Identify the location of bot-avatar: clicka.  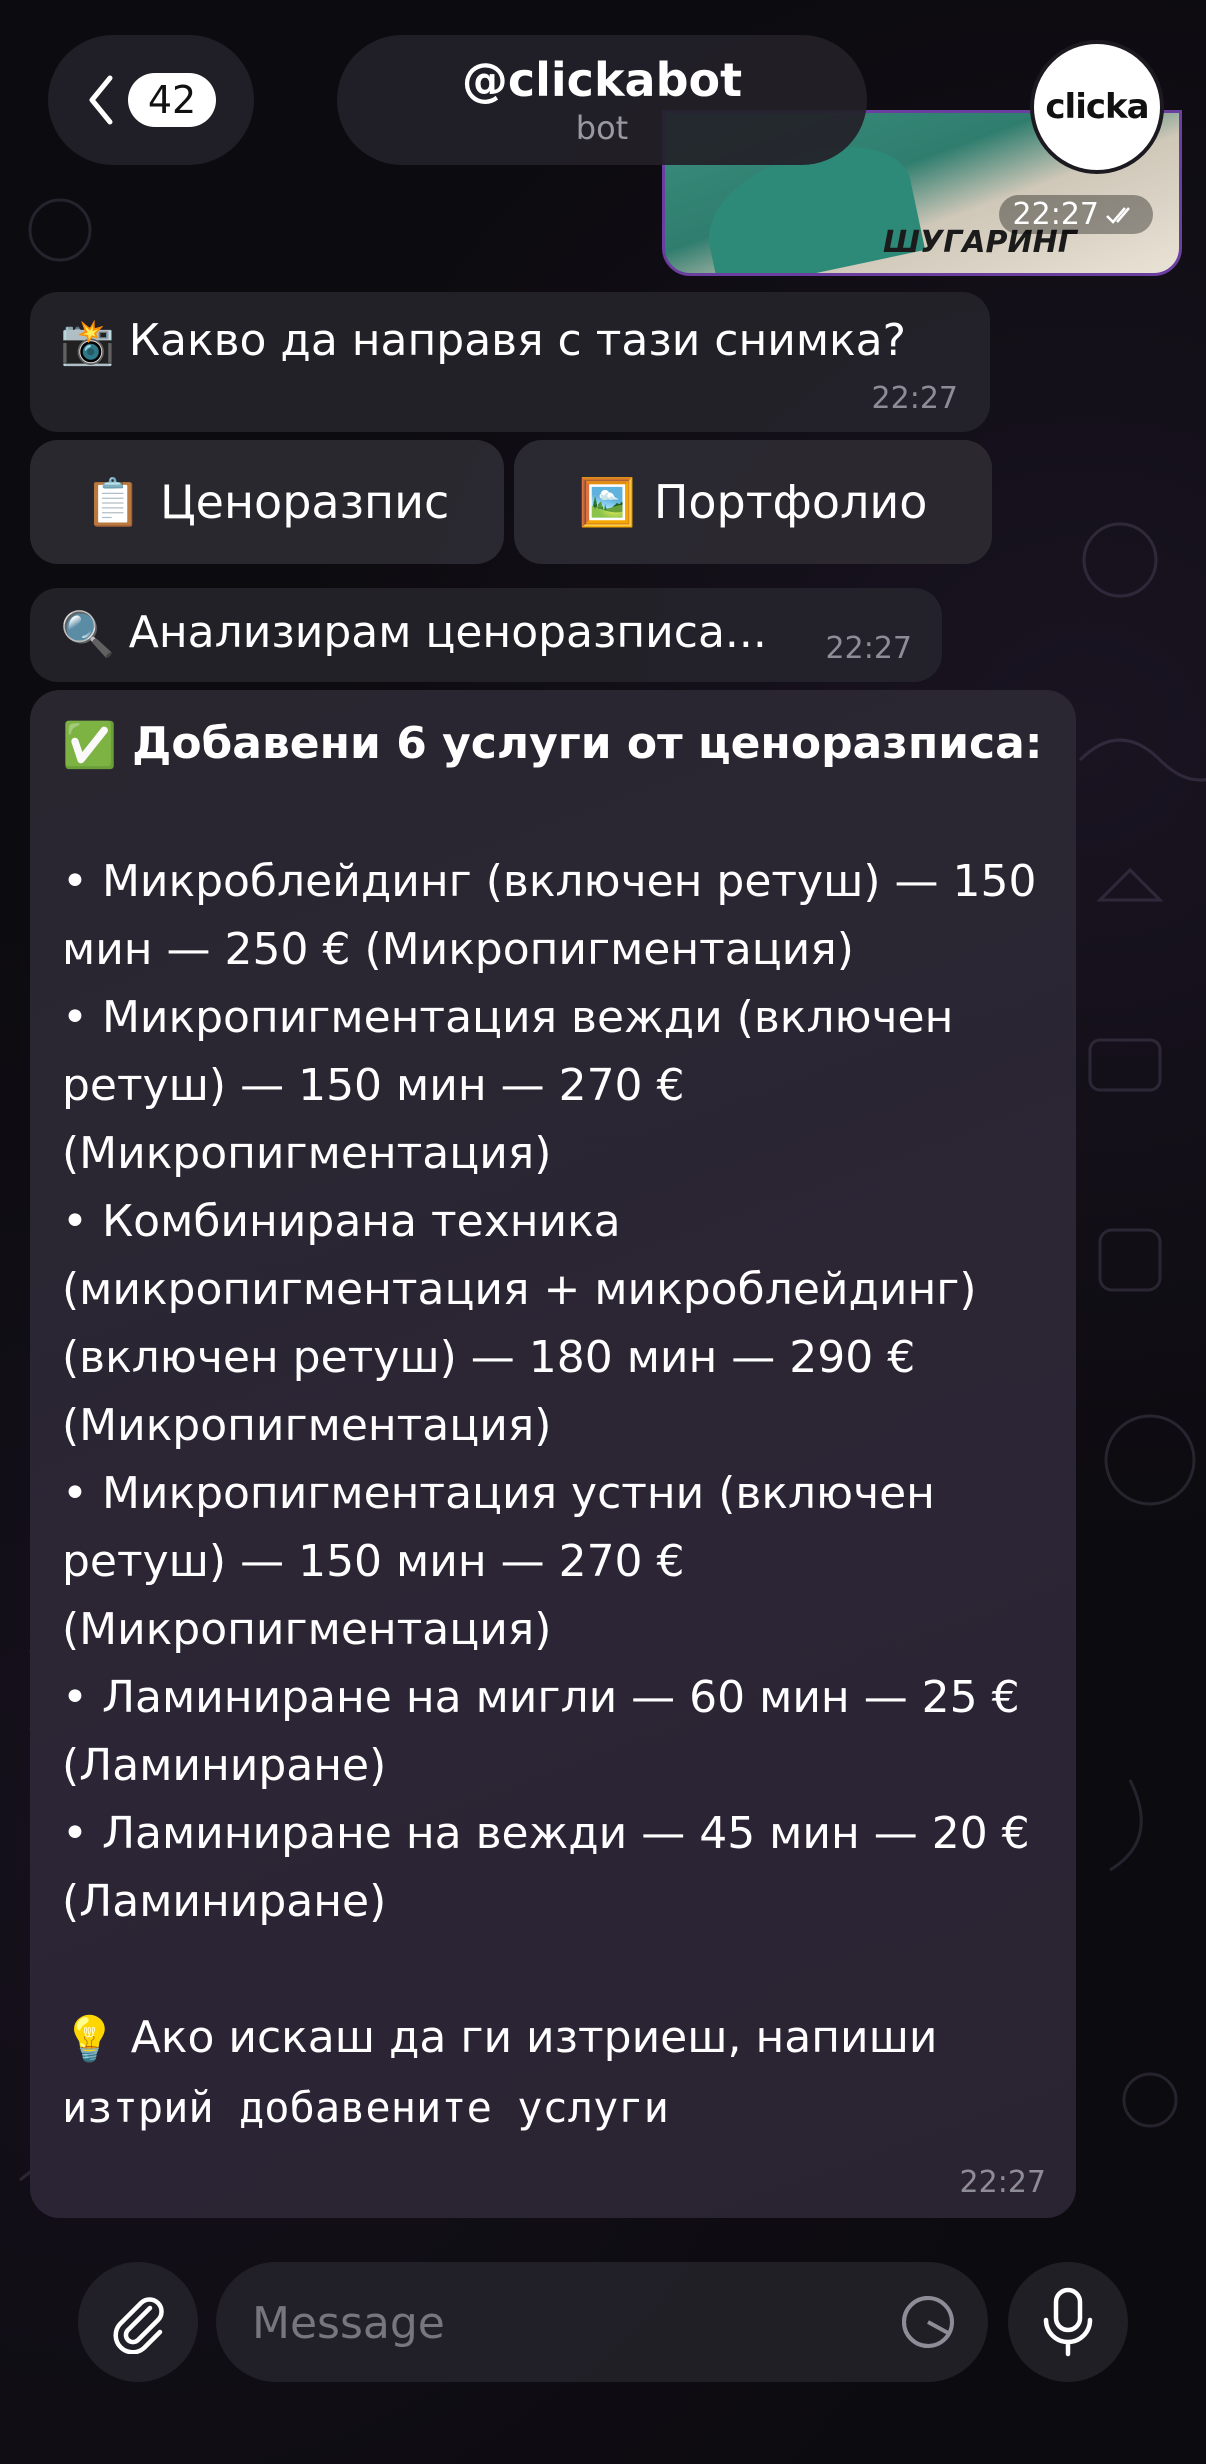
(1097, 107).